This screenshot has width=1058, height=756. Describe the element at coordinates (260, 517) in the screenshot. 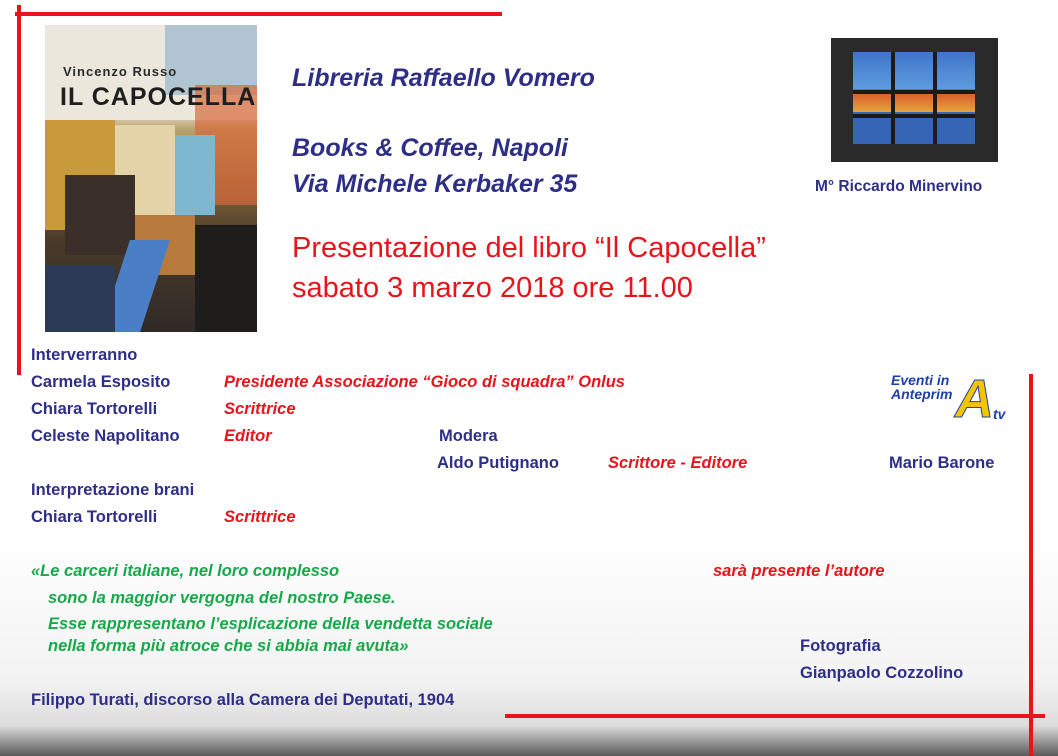

I see `readings-role: Scrittrice` at that location.